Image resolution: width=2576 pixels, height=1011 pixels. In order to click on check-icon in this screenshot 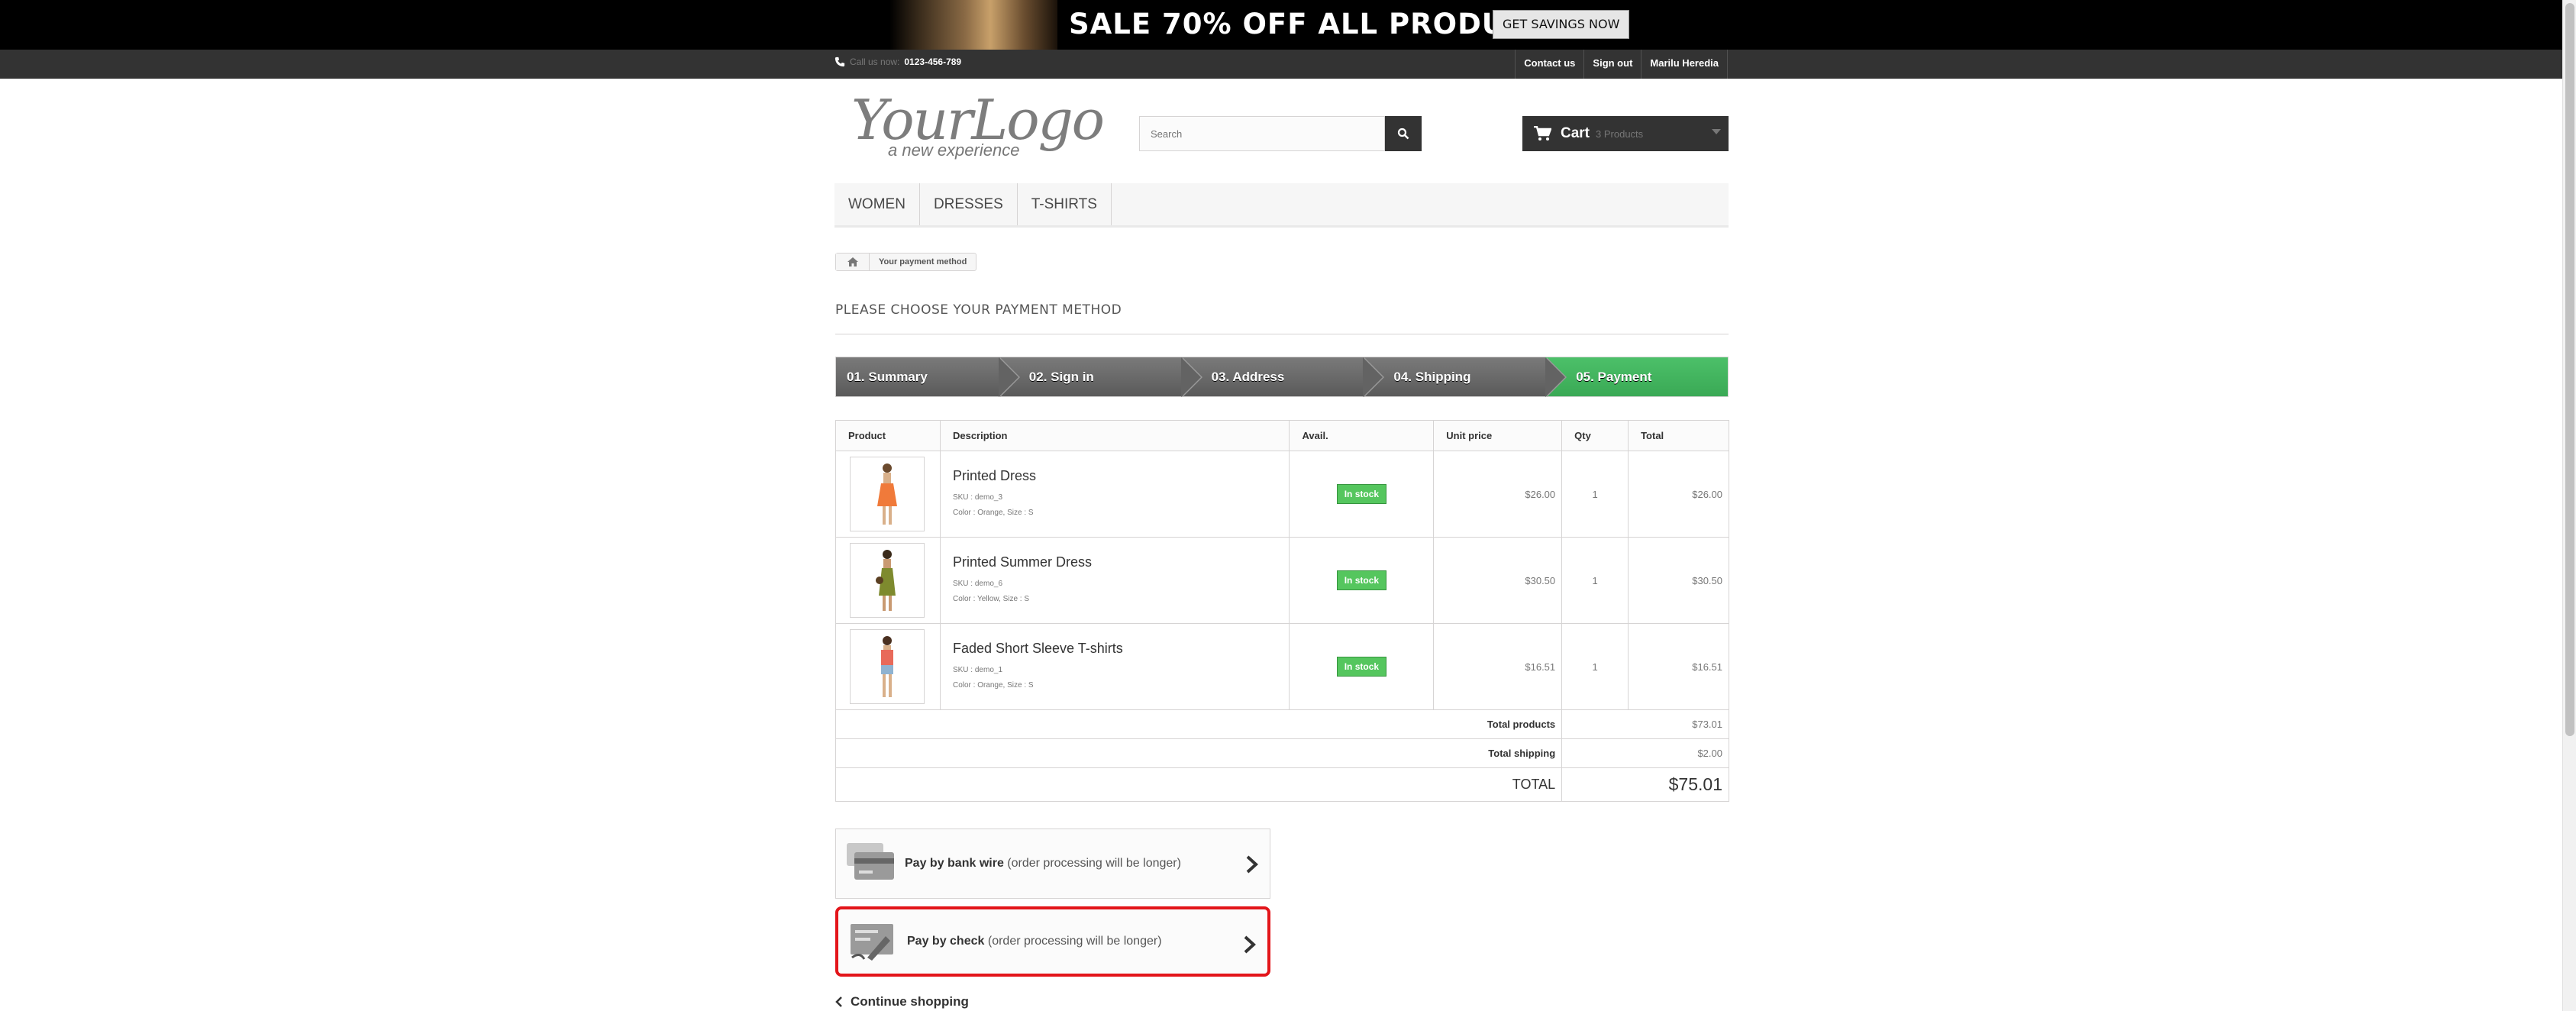, I will do `click(872, 942)`.